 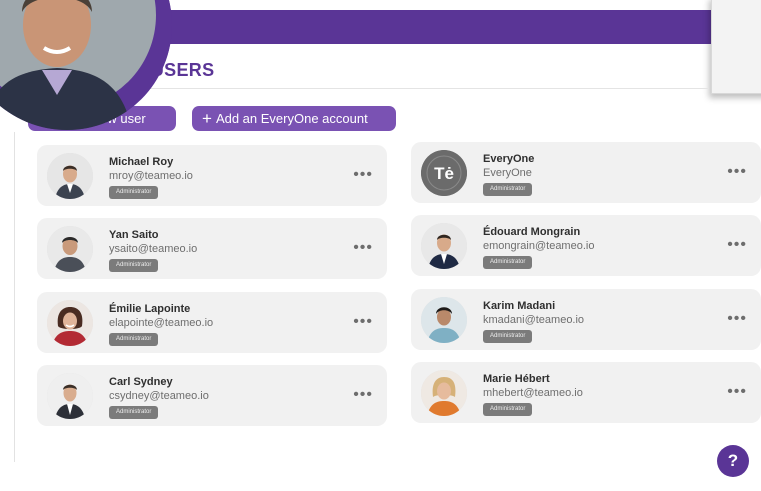 I want to click on svg-text: Tė, so click(x=444, y=173).